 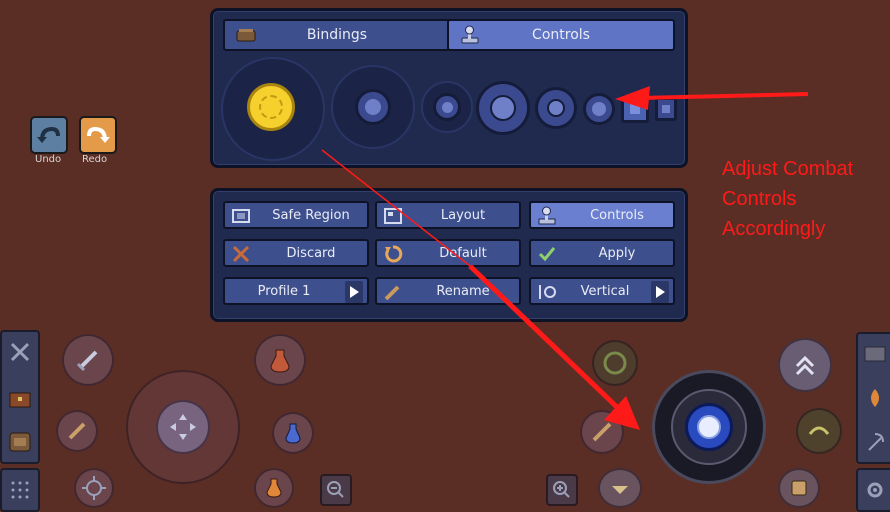 What do you see at coordinates (712, 98) in the screenshot?
I see `arrow-to-size-options` at bounding box center [712, 98].